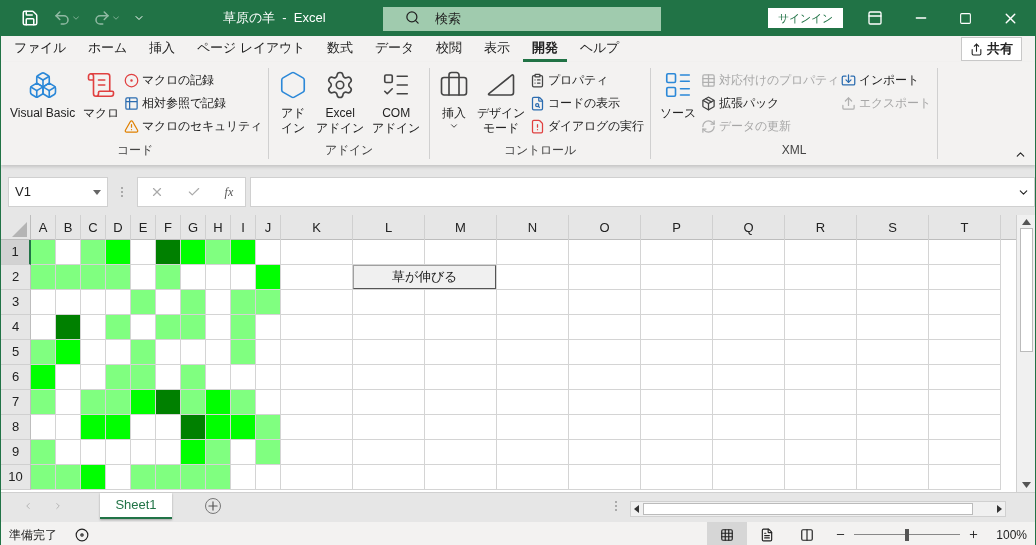  What do you see at coordinates (136, 506) in the screenshot?
I see `sheet-tab: Sheet1` at bounding box center [136, 506].